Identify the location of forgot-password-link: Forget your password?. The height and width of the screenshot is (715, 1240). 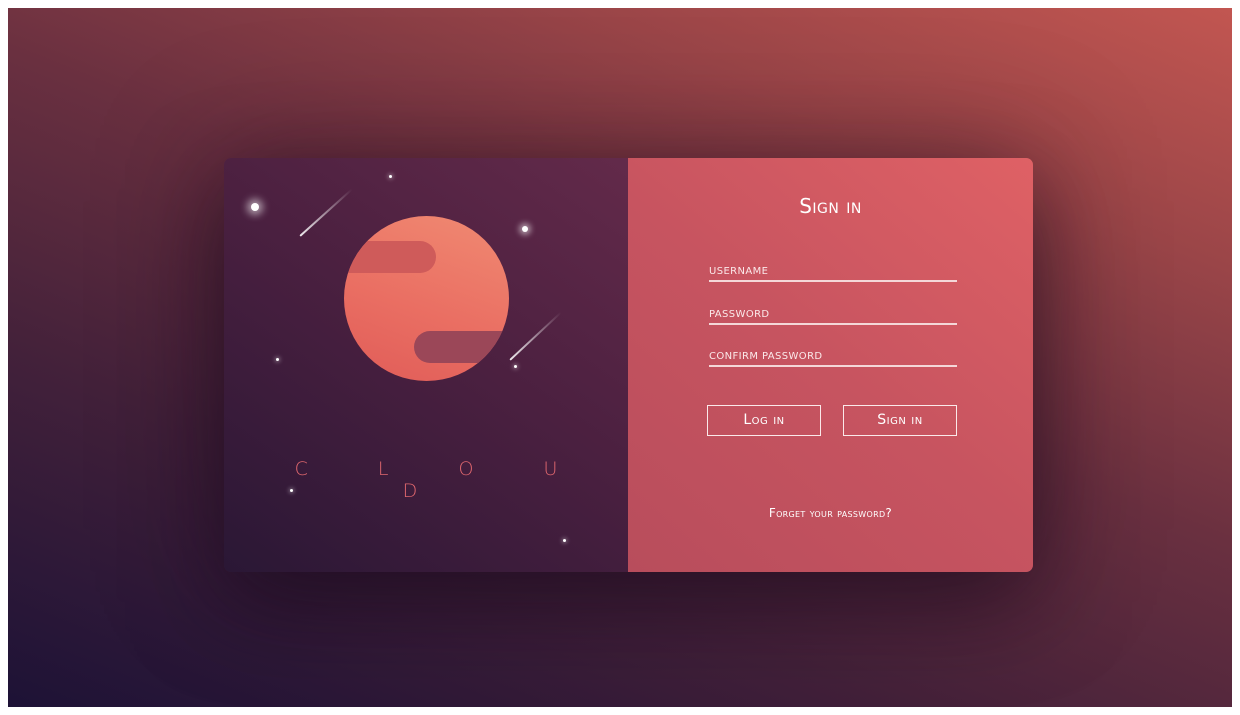
(830, 513).